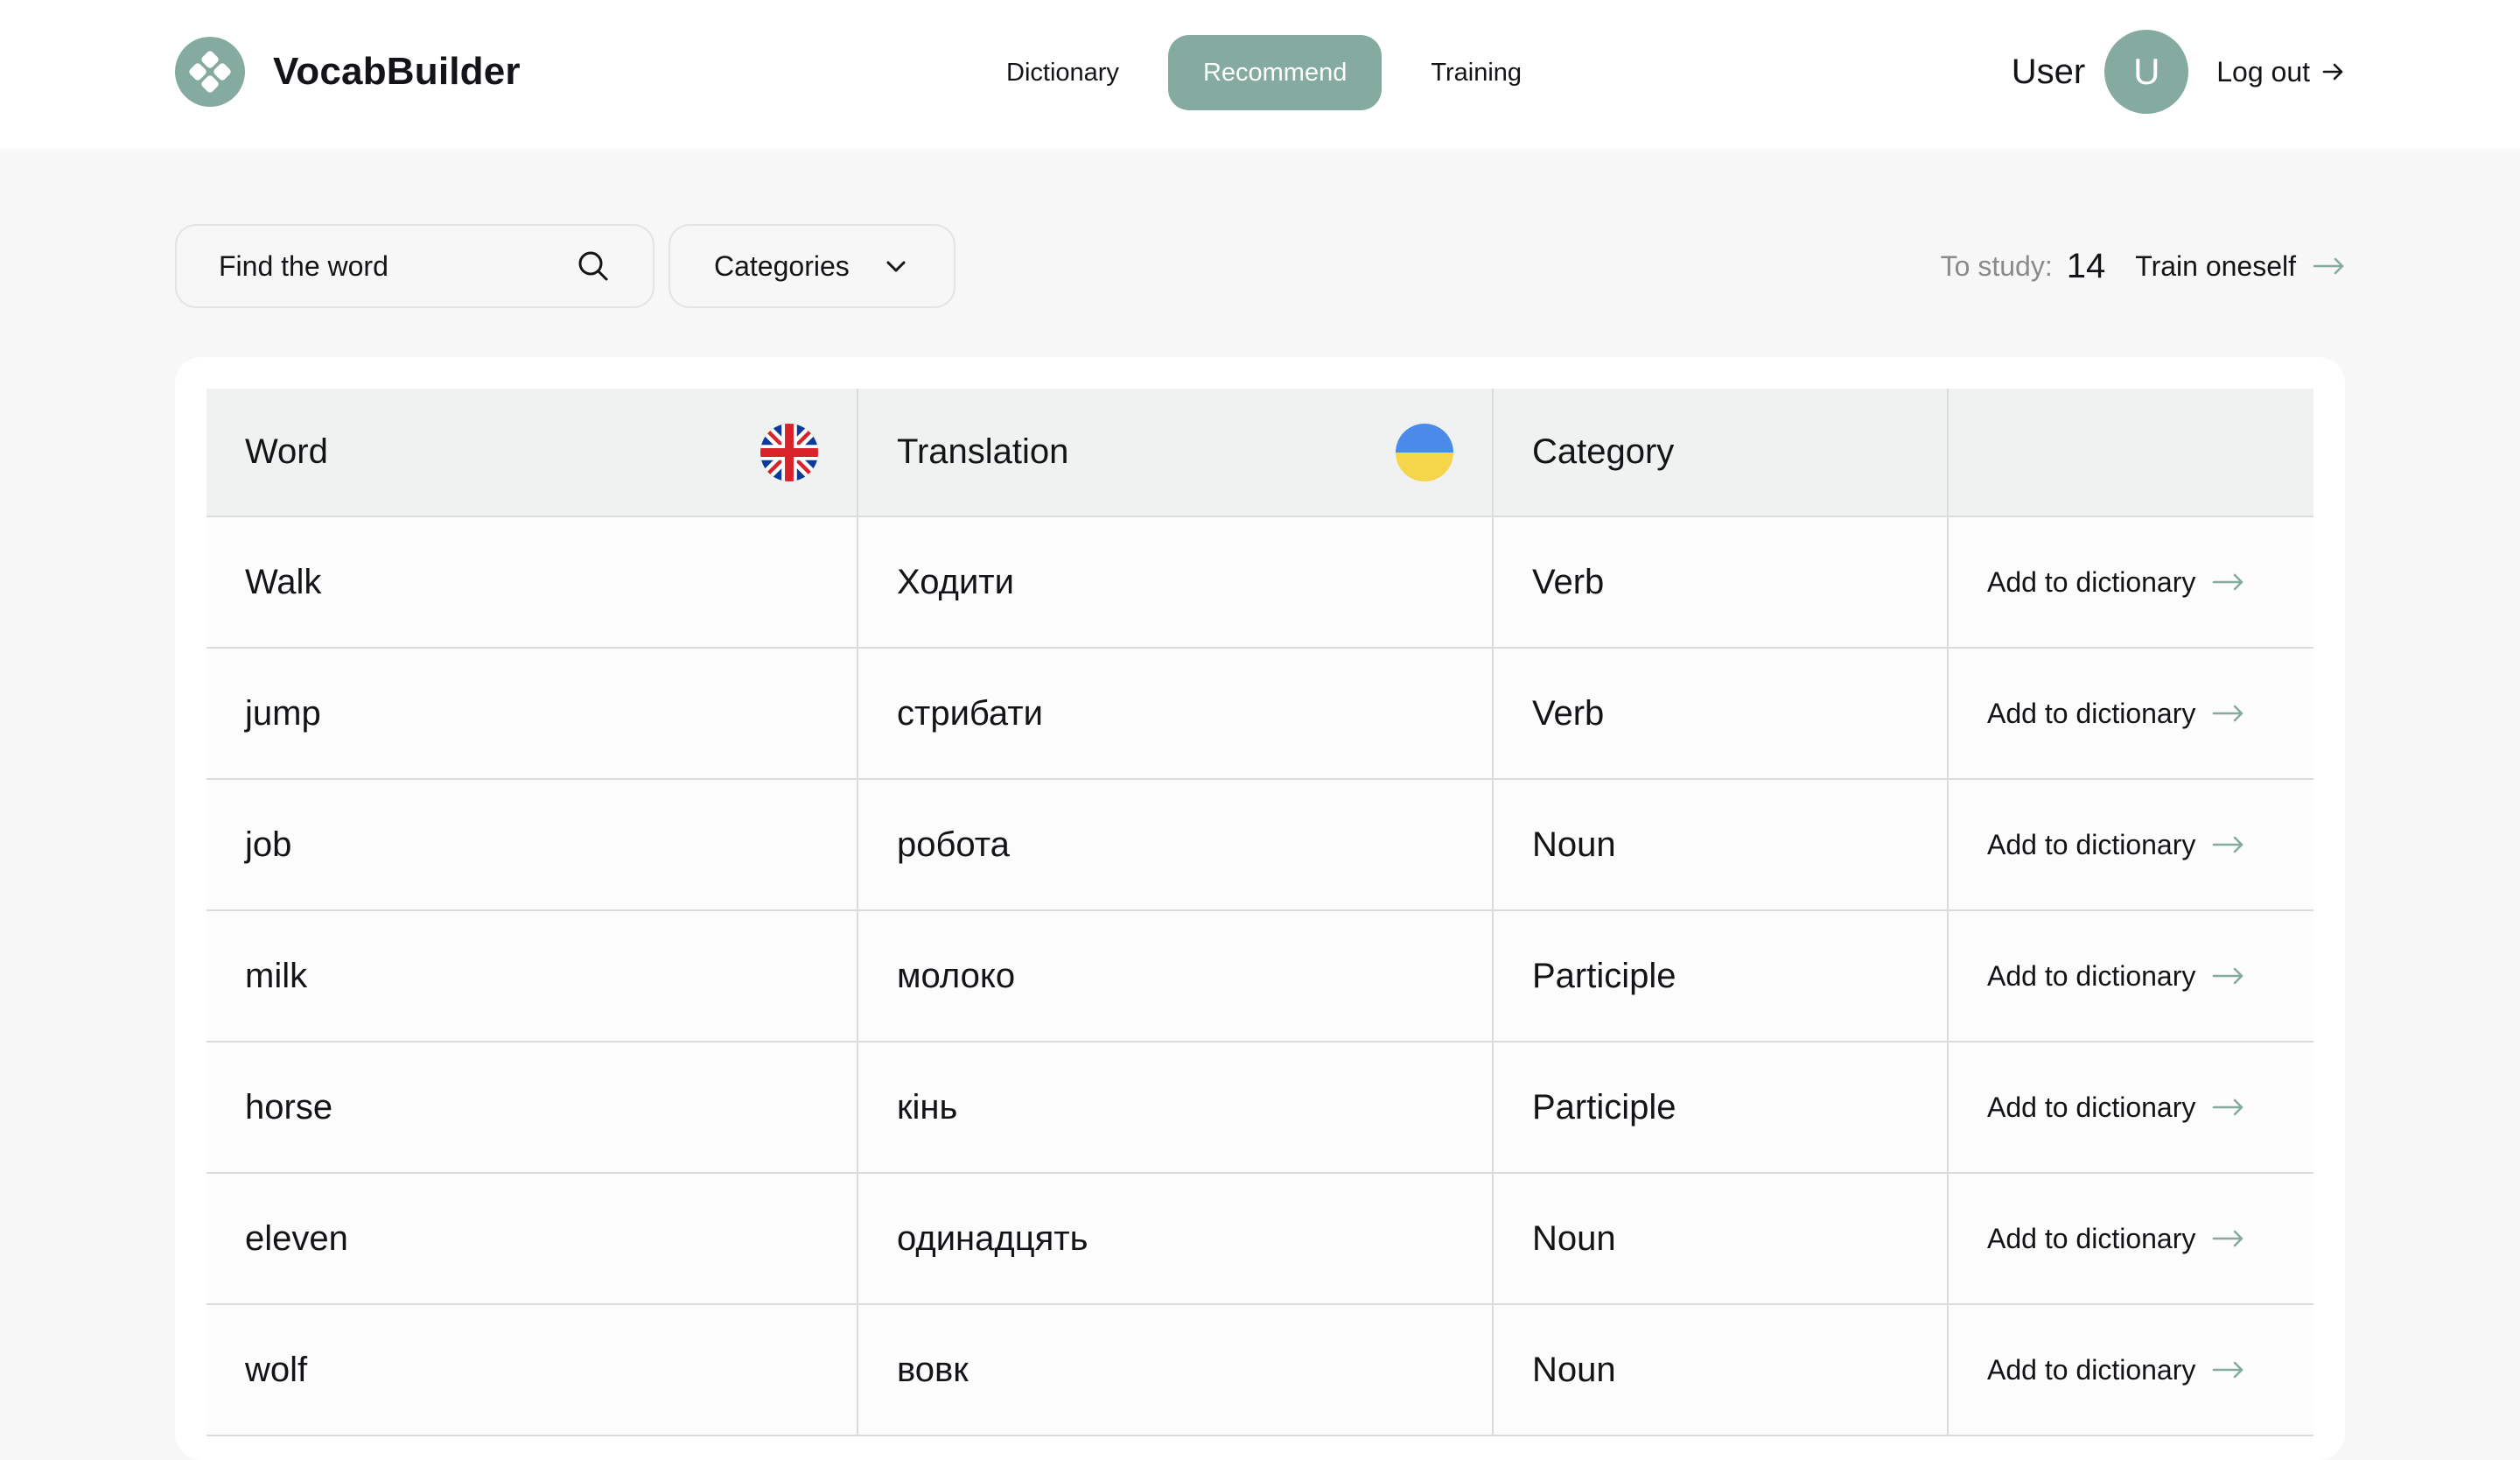  Describe the element at coordinates (983, 452) in the screenshot. I see `column-header-translation-label: Translation` at that location.